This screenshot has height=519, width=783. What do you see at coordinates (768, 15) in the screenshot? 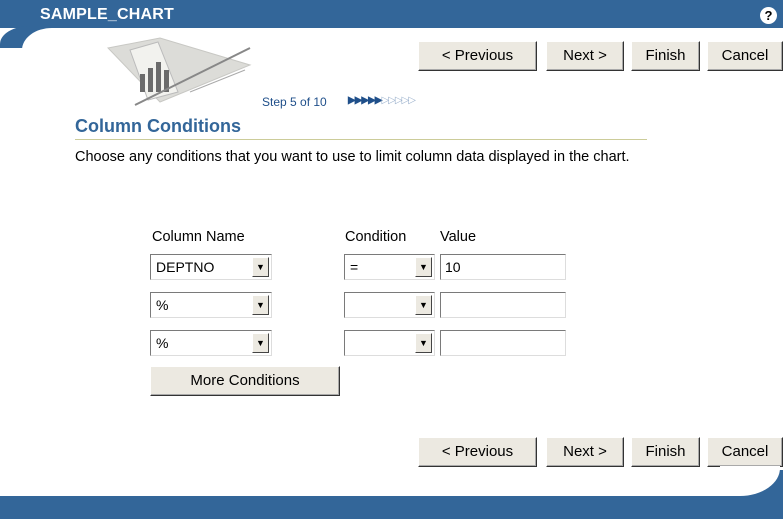
I see `help-icon: ?` at bounding box center [768, 15].